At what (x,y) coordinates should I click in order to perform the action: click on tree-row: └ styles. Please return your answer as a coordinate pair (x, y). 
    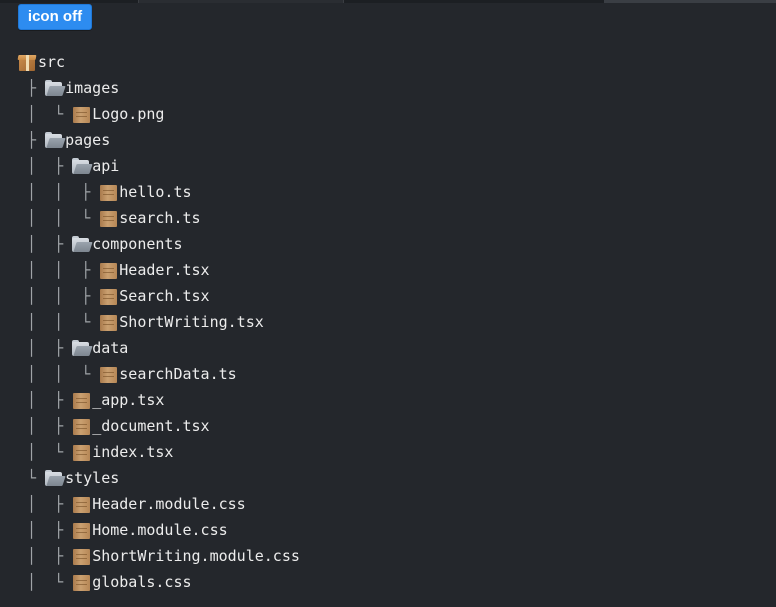
    Looking at the image, I should click on (159, 478).